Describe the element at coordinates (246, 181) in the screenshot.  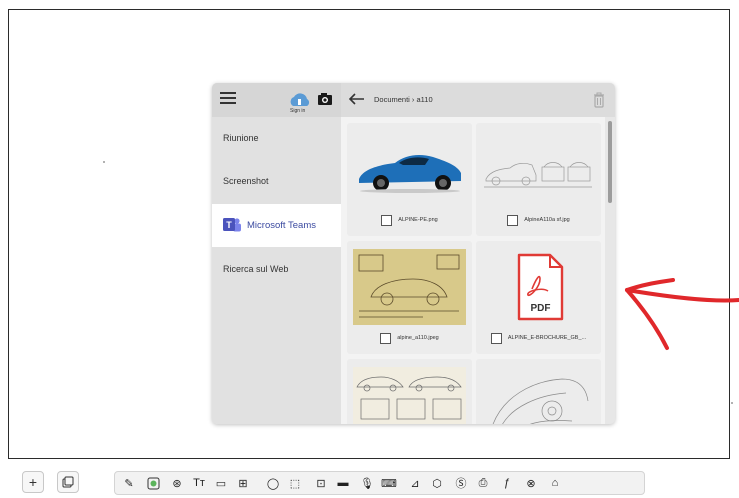
I see `sidebar-item-label: Screenshot` at that location.